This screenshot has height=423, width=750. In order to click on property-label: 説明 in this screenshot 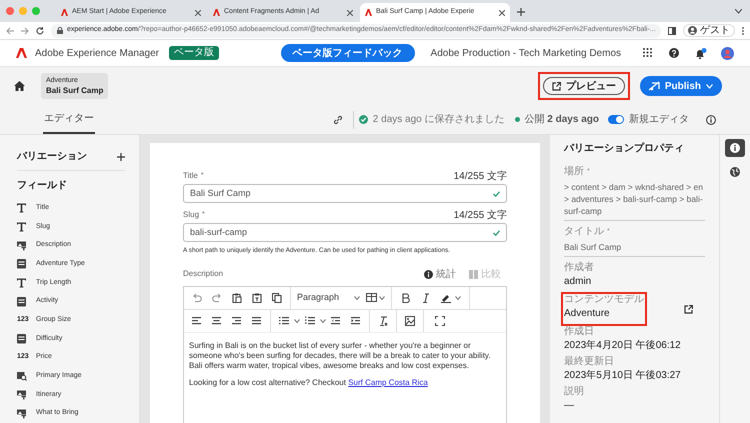, I will do `click(574, 392)`.